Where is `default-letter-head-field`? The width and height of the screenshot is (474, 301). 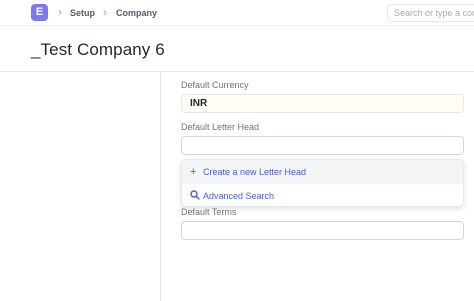
default-letter-head-field is located at coordinates (322, 145).